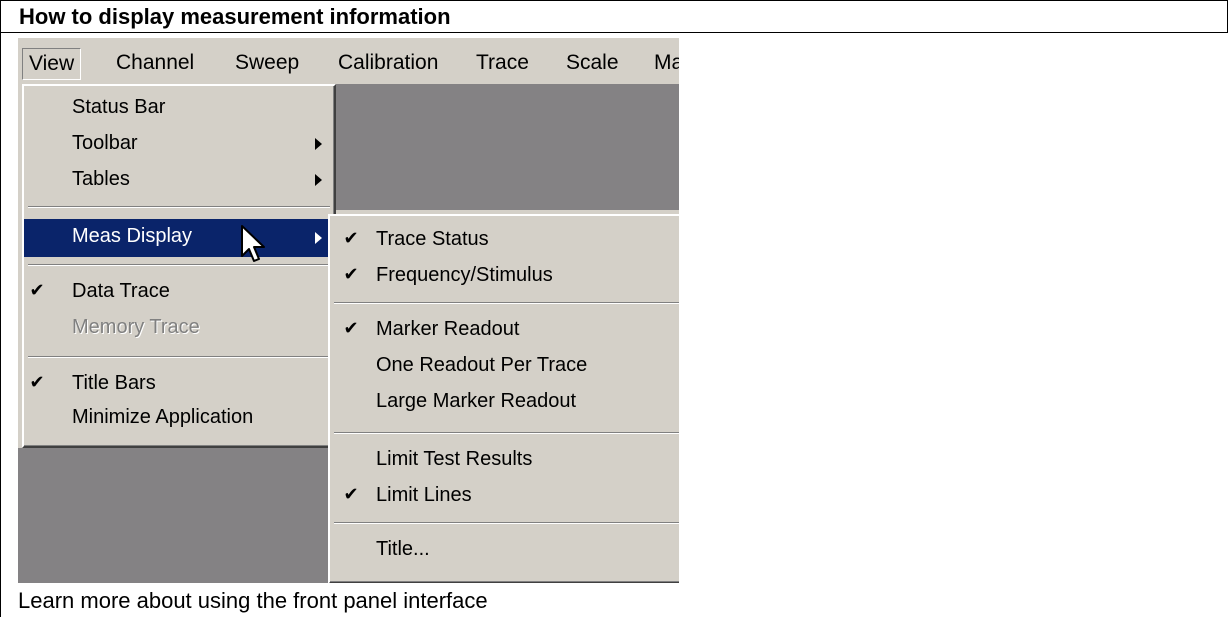 Image resolution: width=1228 pixels, height=617 pixels. Describe the element at coordinates (504, 241) in the screenshot. I see `menu-item-trace-status: ✔ Trace Status` at that location.